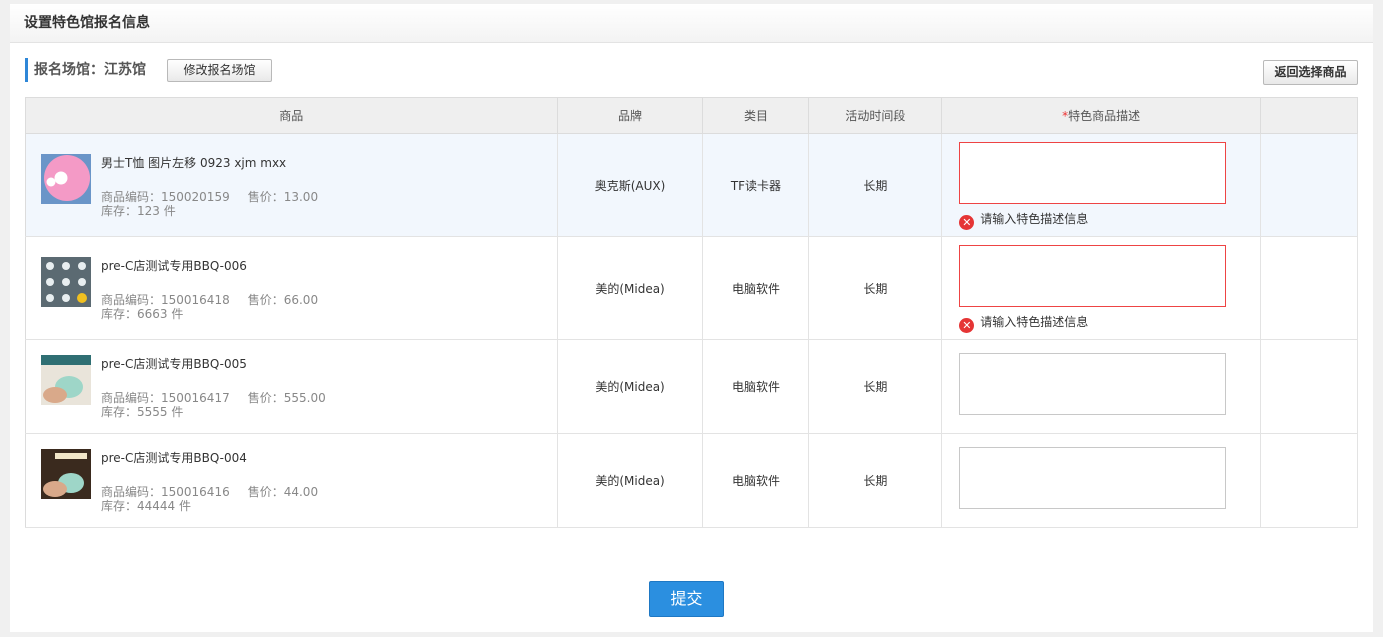  What do you see at coordinates (283, 197) in the screenshot?
I see `product-price: 售价：13.00` at bounding box center [283, 197].